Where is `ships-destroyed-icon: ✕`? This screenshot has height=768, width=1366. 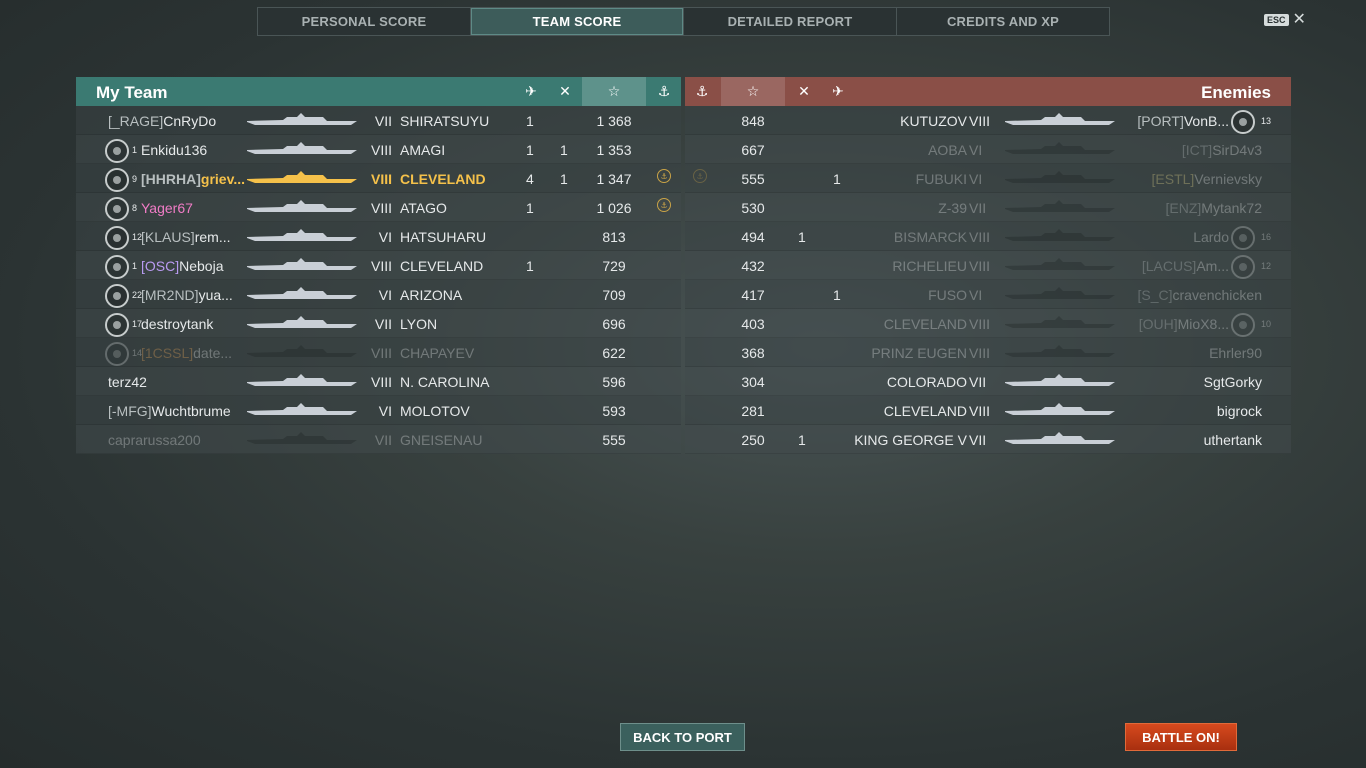 ships-destroyed-icon: ✕ is located at coordinates (804, 91).